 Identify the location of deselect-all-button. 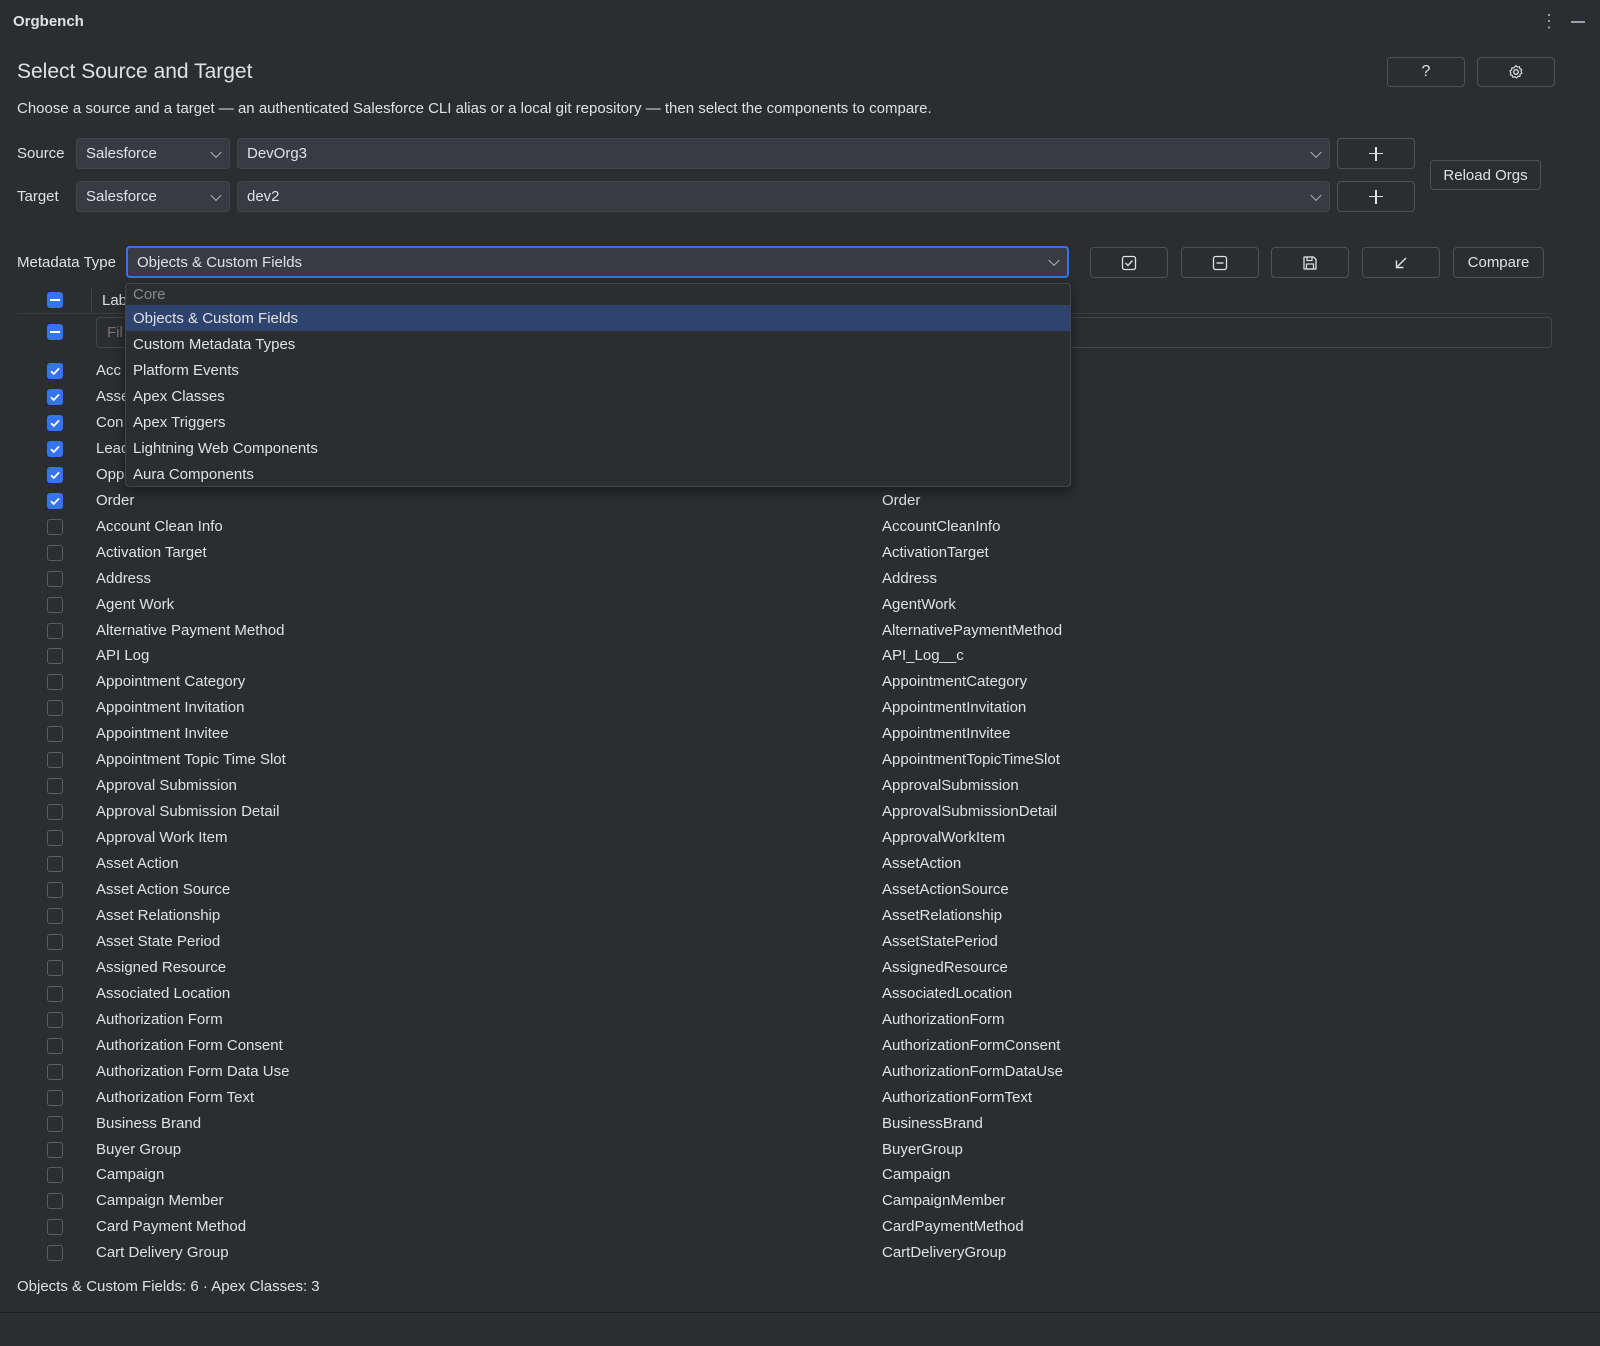
(1220, 262).